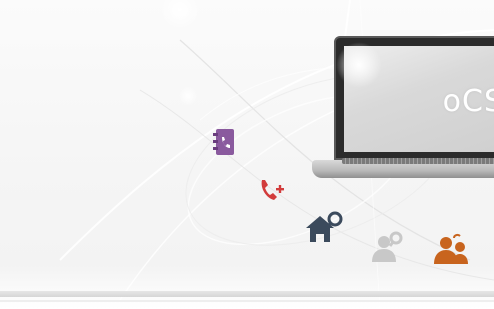 The image size is (494, 309). I want to click on divider-bar, so click(247, 294).